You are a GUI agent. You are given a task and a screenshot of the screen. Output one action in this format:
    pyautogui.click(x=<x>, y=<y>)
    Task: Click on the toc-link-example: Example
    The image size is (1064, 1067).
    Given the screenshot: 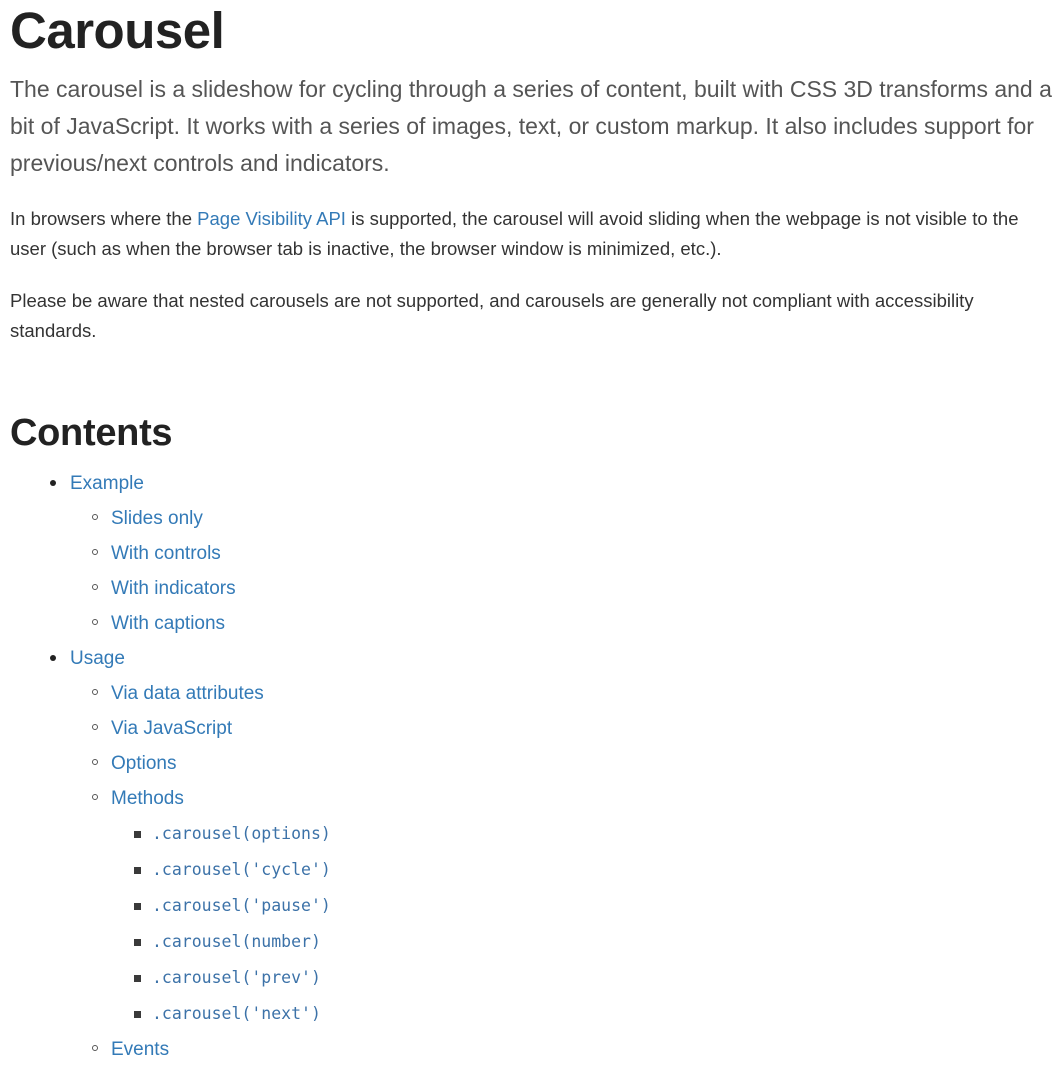 What is the action you would take?
    pyautogui.click(x=107, y=483)
    